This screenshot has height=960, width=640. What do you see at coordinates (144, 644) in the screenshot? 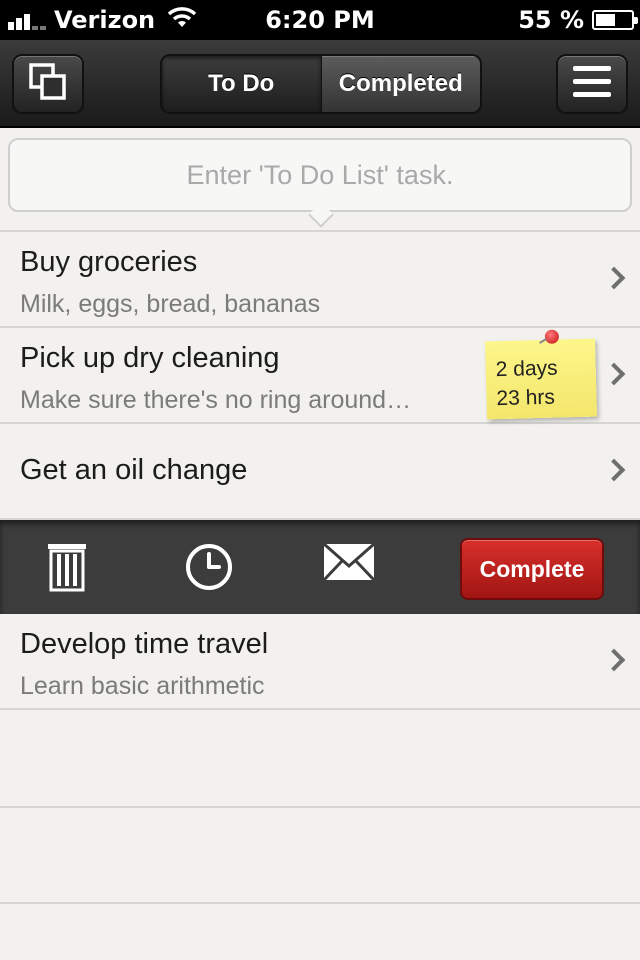
I see `task-title: Develop time travel` at bounding box center [144, 644].